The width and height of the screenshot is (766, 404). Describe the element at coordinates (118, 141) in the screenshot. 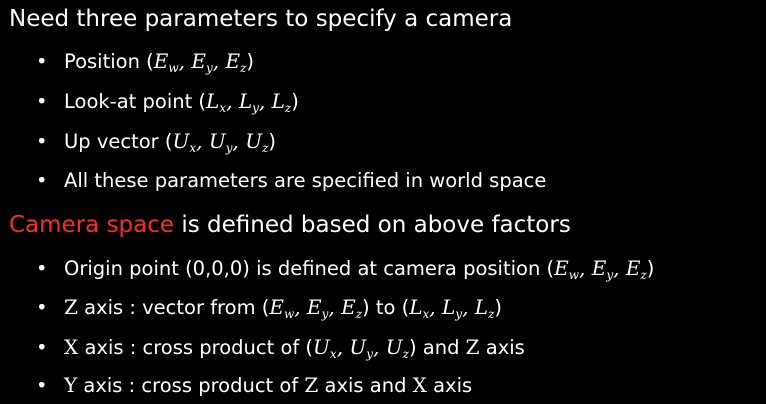

I see `up-vector-label: Up vector (` at that location.